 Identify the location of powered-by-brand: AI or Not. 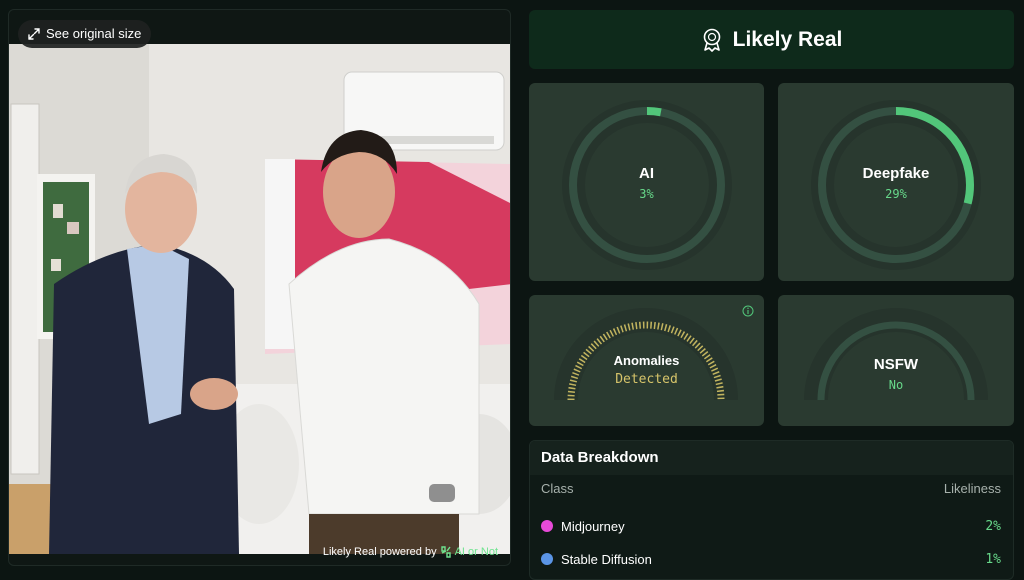
(476, 552).